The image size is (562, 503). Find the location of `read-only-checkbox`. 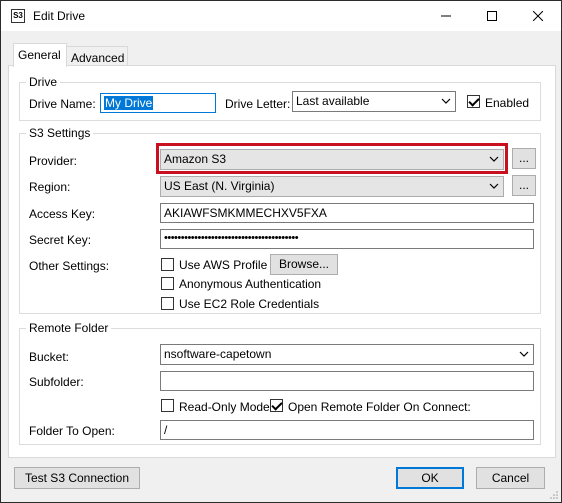

read-only-checkbox is located at coordinates (167, 405).